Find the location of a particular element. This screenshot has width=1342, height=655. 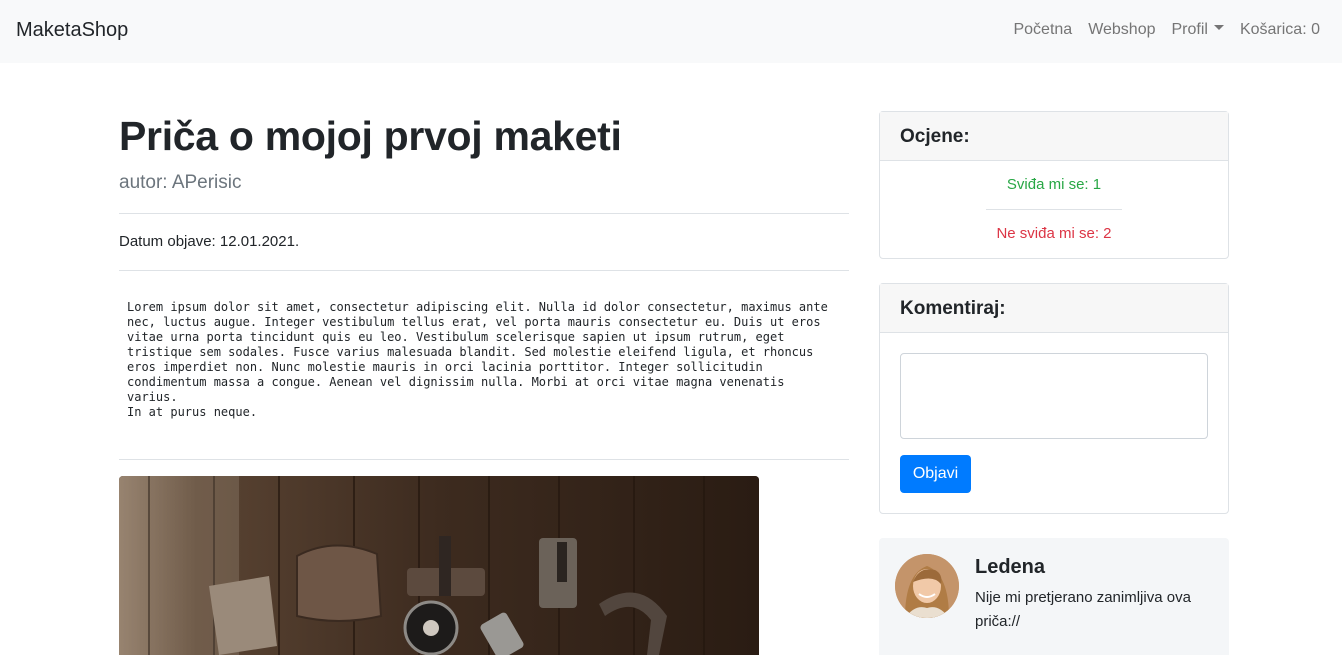

comment-author: Ledena is located at coordinates (1010, 567).